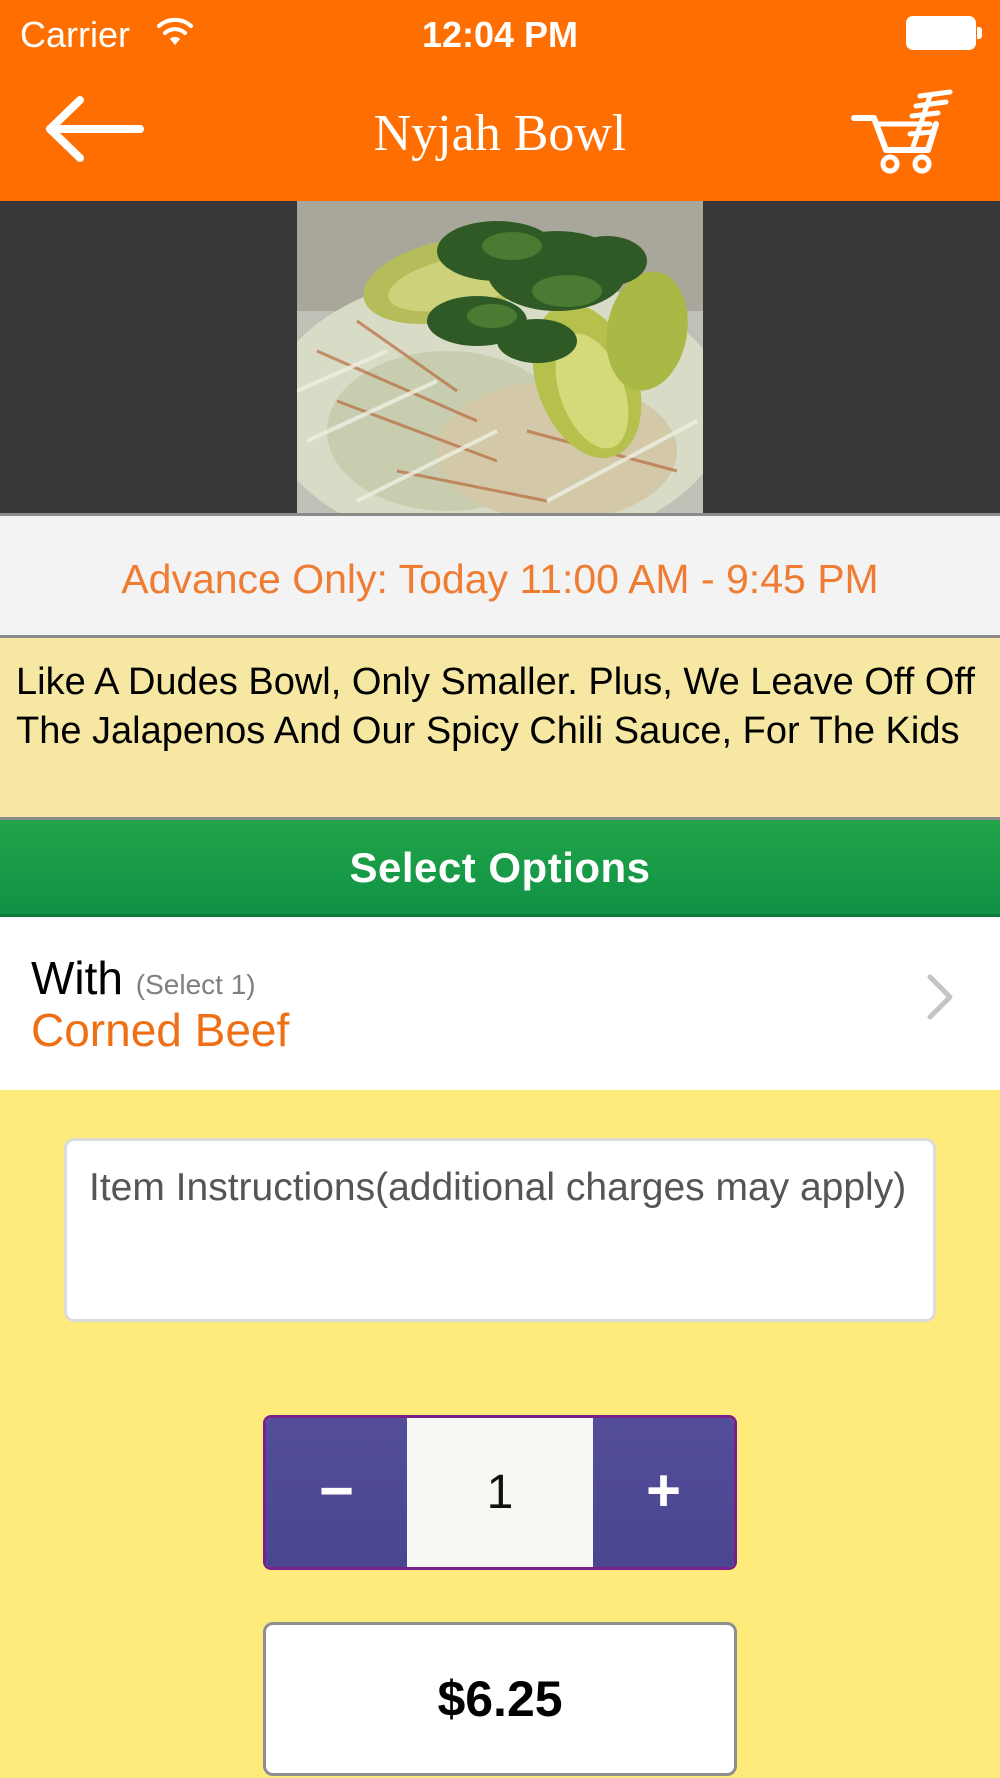 The image size is (1000, 1778). Describe the element at coordinates (500, 1003) in the screenshot. I see `option-group-with: With (Select 1) Corned Beef` at that location.